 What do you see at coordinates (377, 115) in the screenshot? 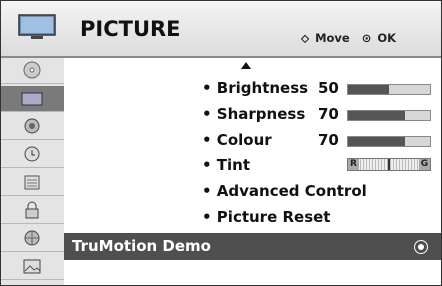
I see `sharpness-slider-fill` at bounding box center [377, 115].